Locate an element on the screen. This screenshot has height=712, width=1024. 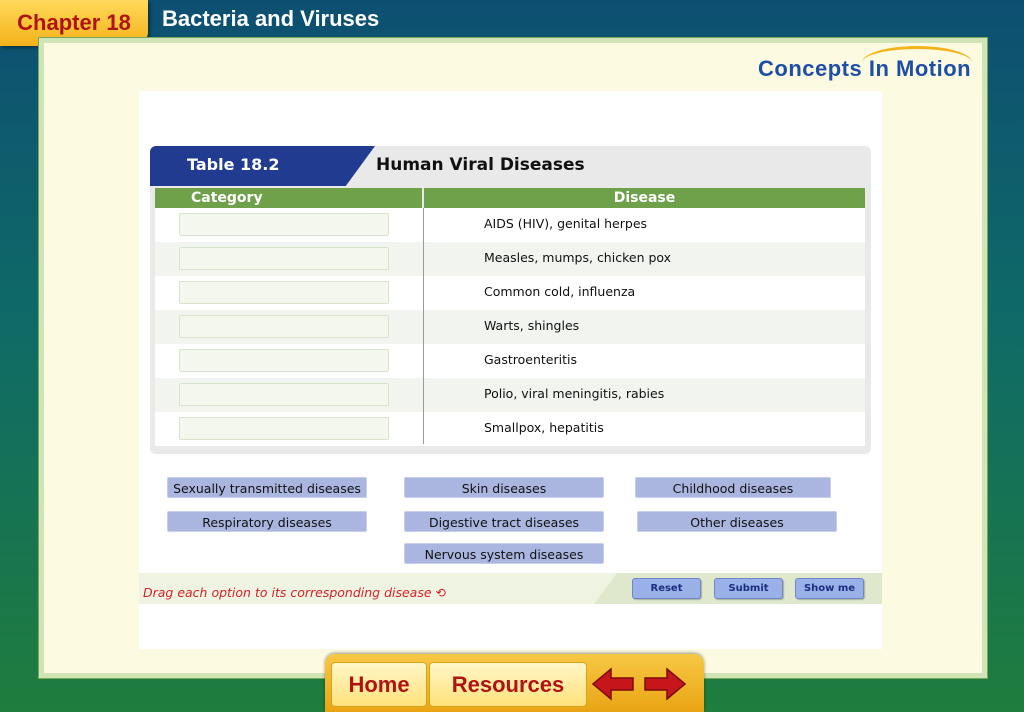
column-header-category: Category is located at coordinates (288, 198).